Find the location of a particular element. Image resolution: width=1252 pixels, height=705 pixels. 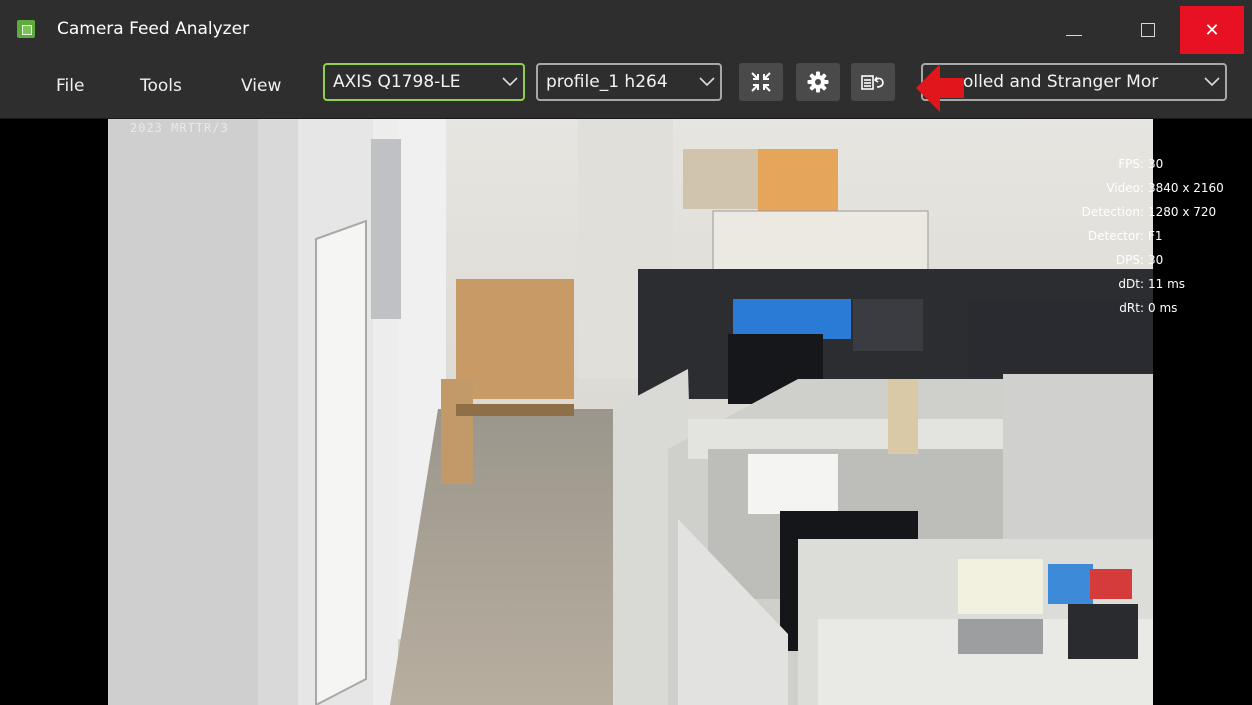

collapse-arrows-icon is located at coordinates (761, 82).